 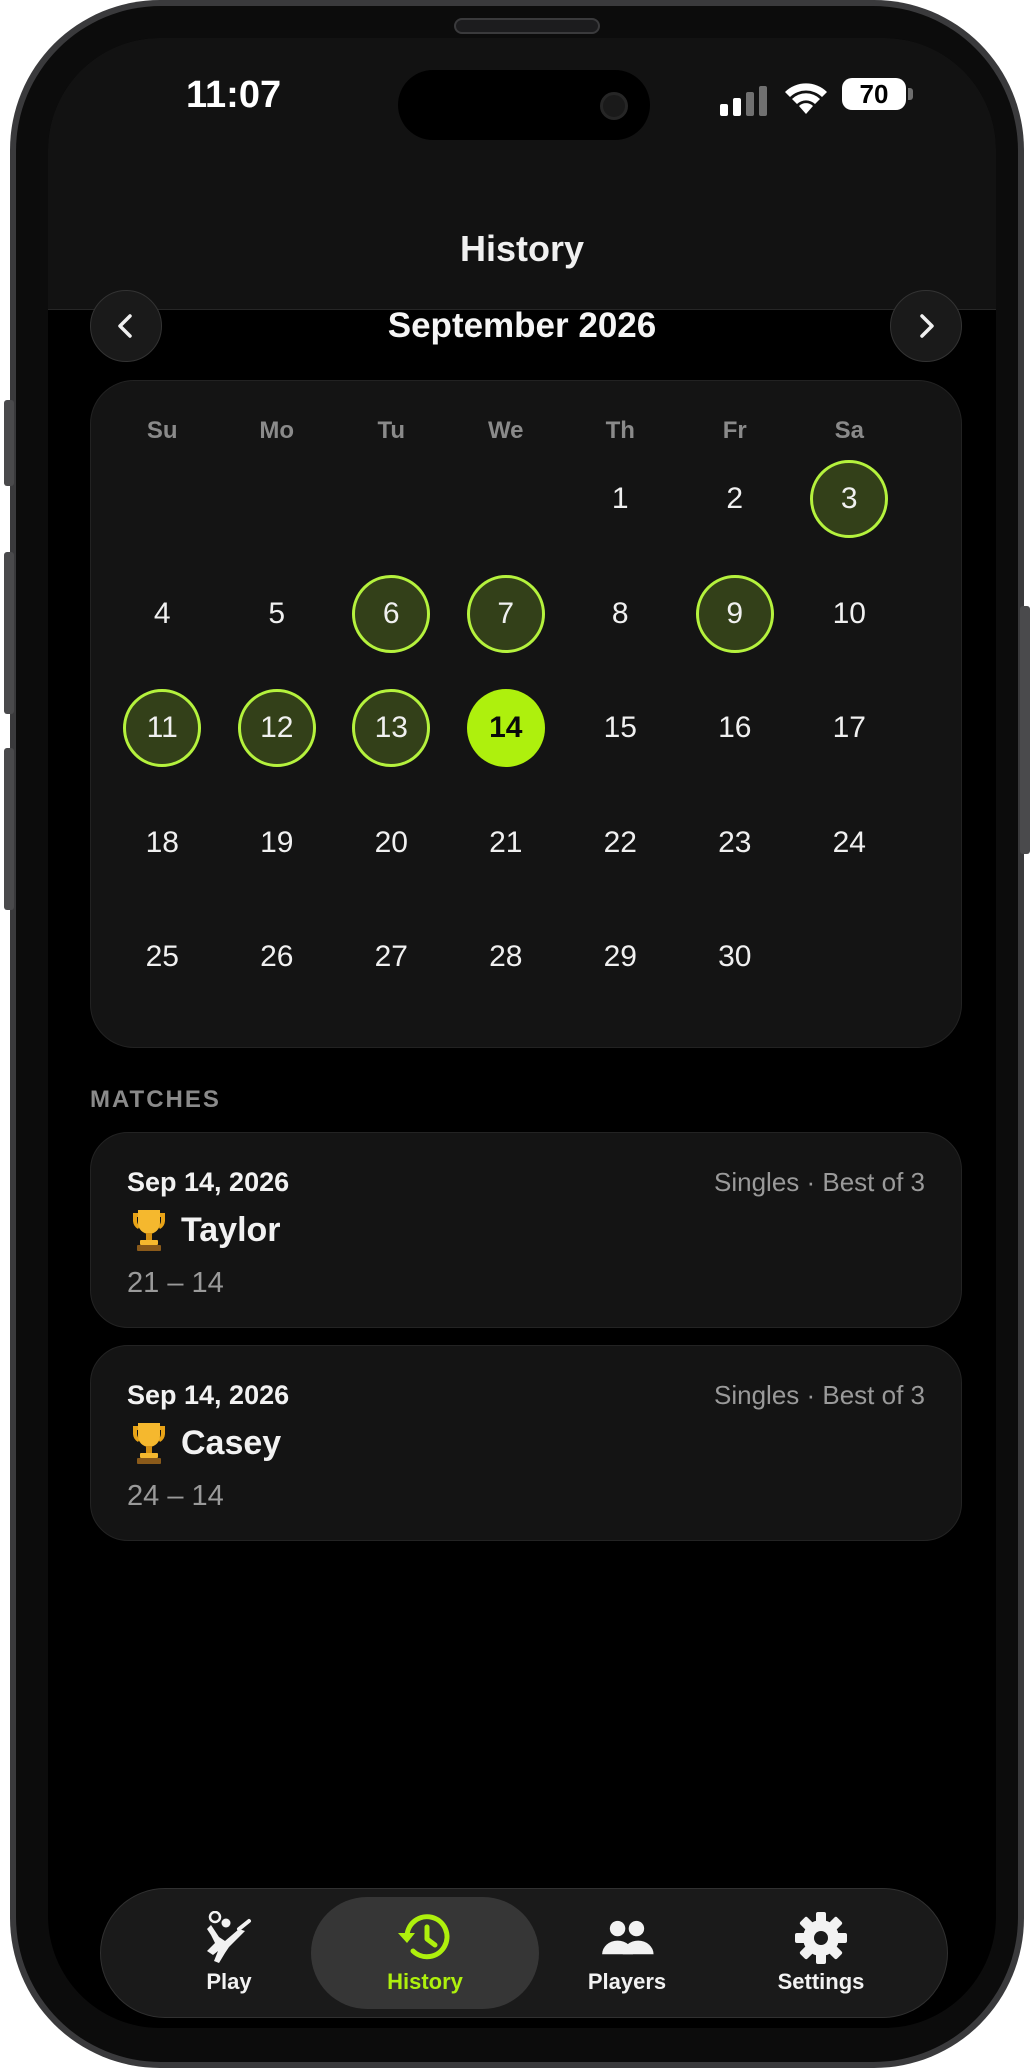 I want to click on tab-label: Settings, so click(x=821, y=1981).